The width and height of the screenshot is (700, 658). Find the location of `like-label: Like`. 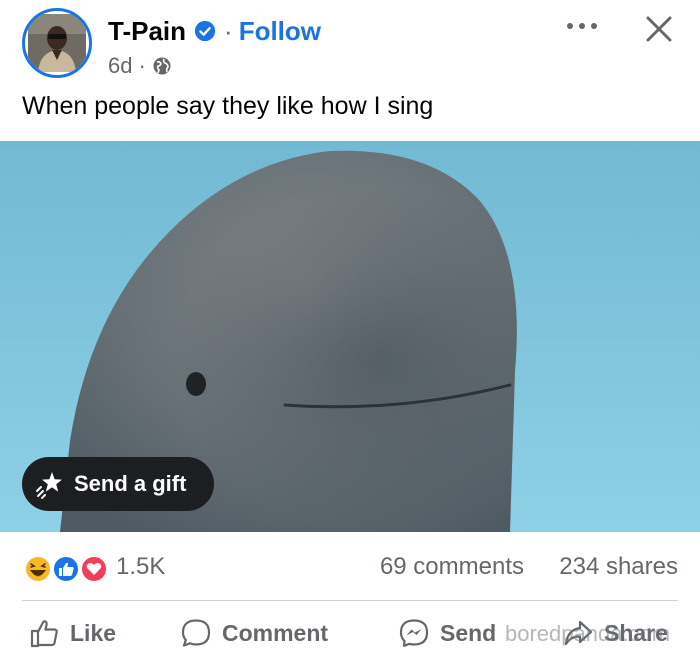

like-label: Like is located at coordinates (93, 632).